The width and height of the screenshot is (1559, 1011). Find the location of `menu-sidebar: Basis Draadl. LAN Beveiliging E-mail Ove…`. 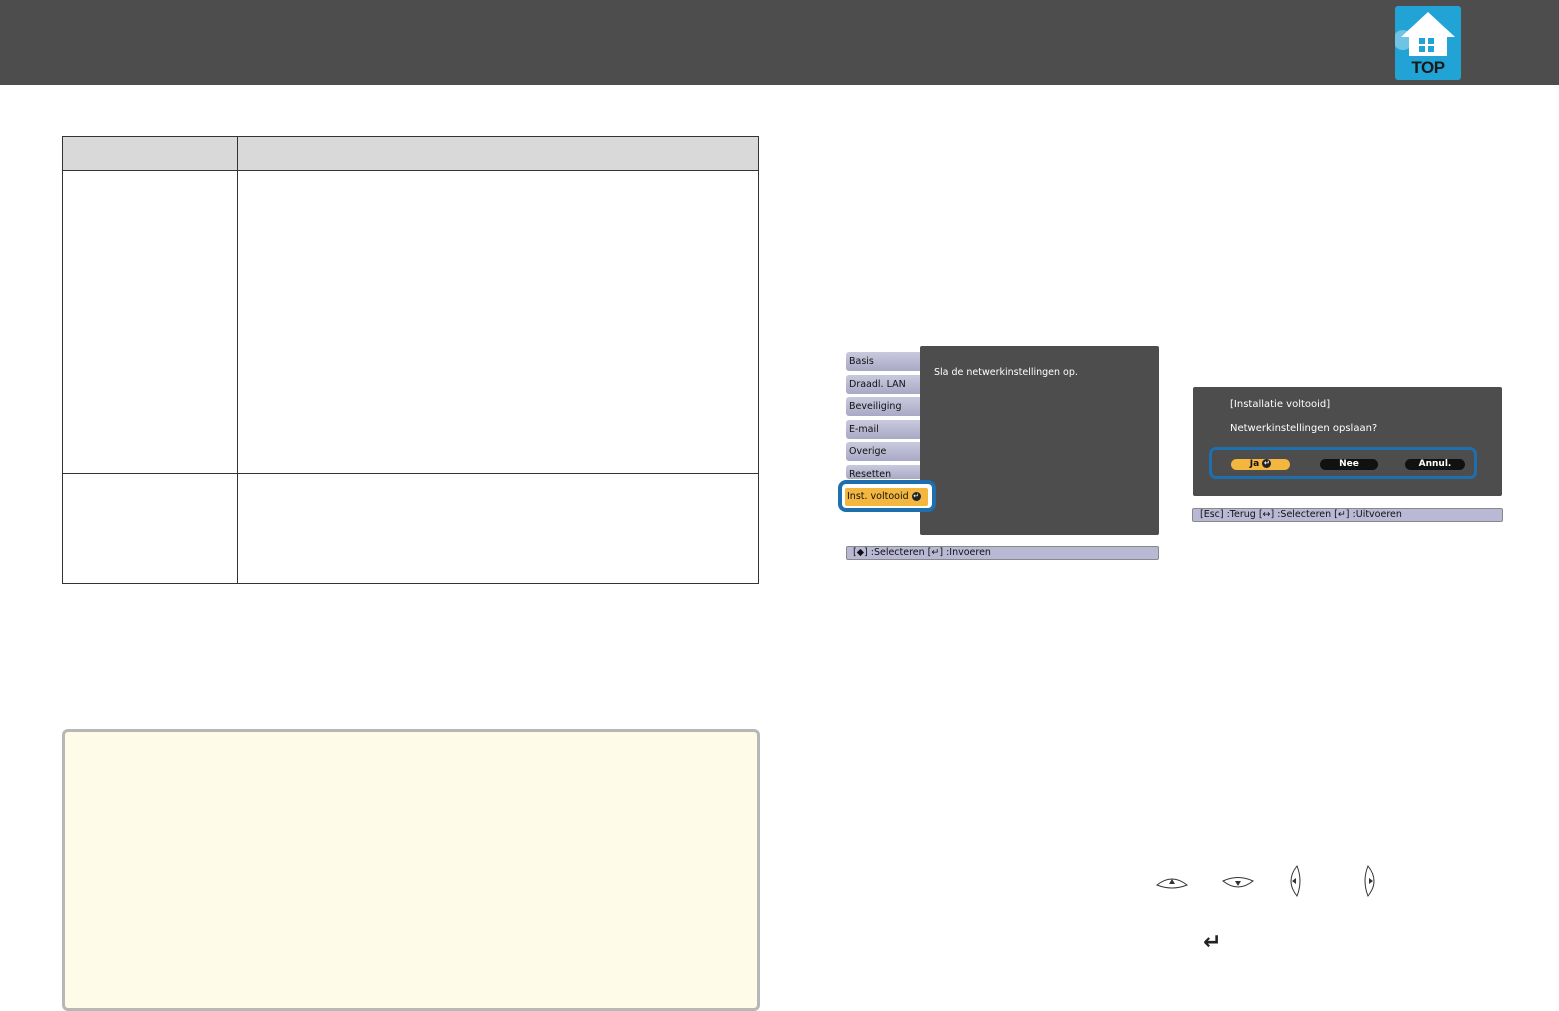

menu-sidebar: Basis Draadl. LAN Beveiliging E-mail Ove… is located at coordinates (884, 415).